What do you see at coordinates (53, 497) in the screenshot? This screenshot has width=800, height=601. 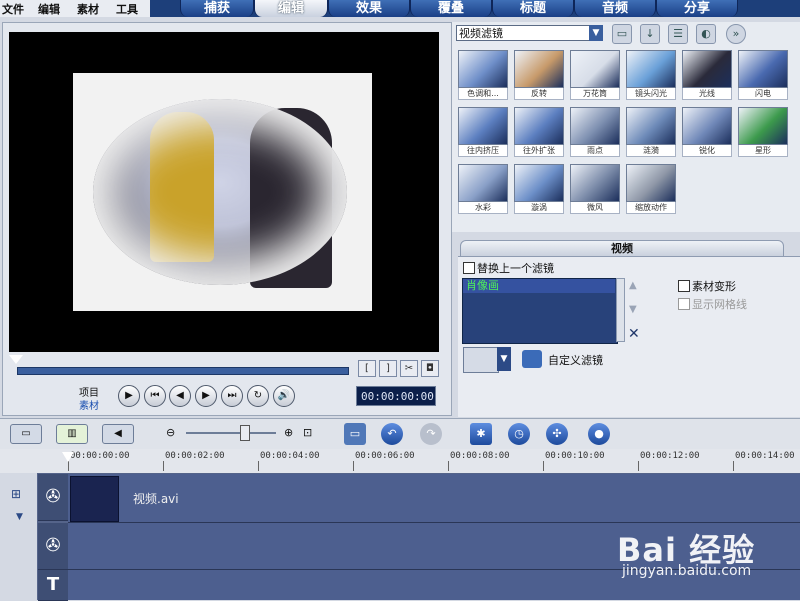 I see `video-track-icon: ✇` at bounding box center [53, 497].